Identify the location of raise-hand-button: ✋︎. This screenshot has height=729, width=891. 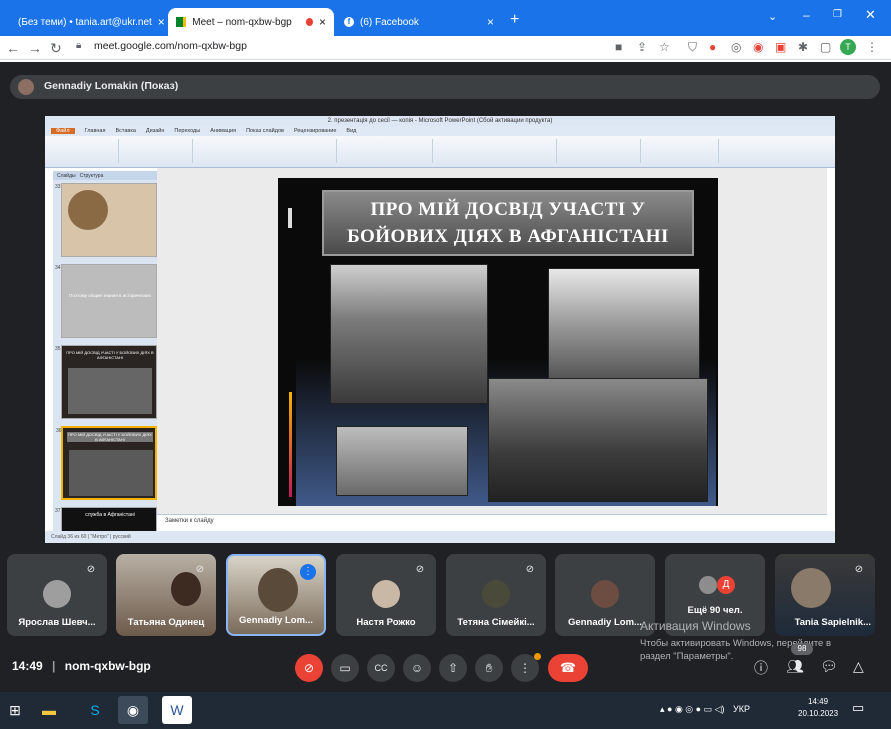
(489, 668).